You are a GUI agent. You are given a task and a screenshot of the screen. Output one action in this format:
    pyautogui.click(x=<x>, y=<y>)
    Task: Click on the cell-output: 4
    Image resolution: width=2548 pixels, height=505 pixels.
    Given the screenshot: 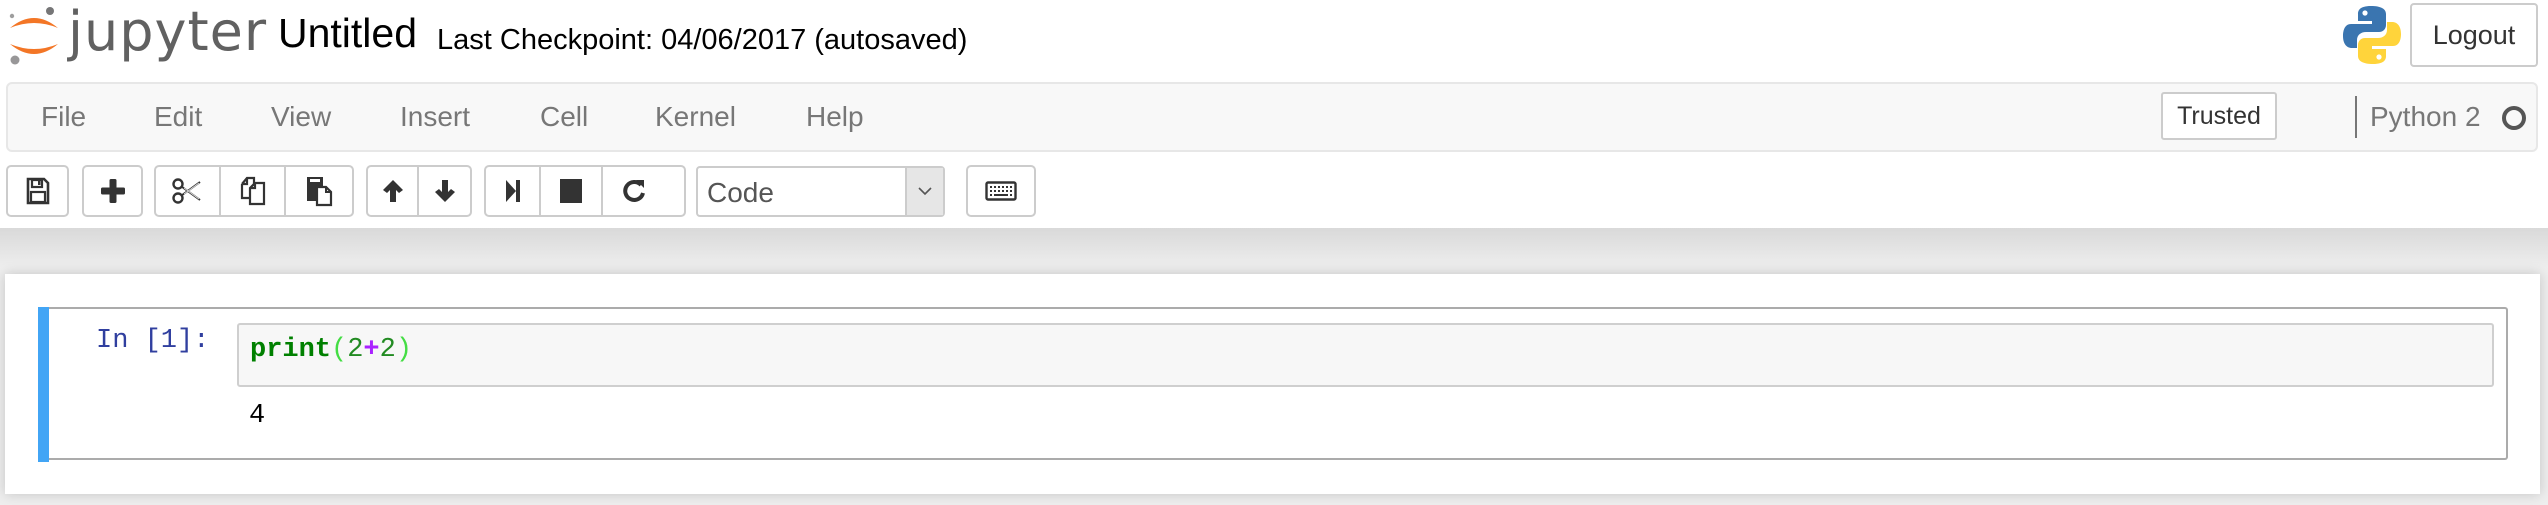 What is the action you would take?
    pyautogui.click(x=257, y=416)
    